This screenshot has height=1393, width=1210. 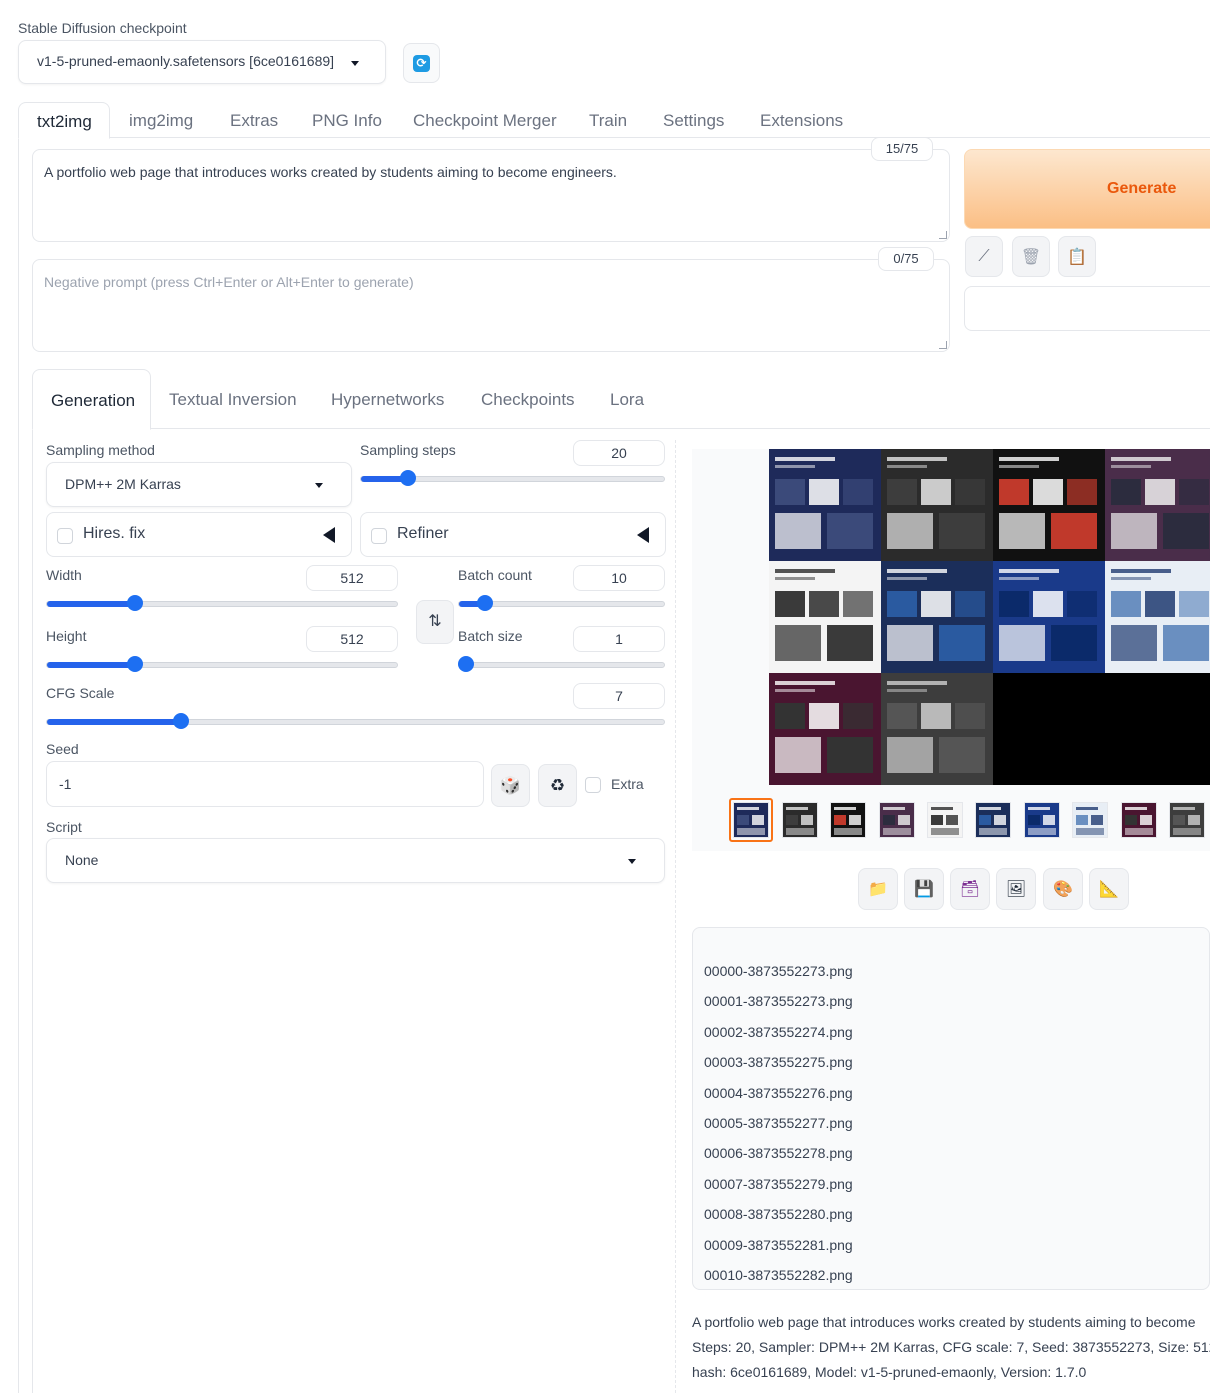 I want to click on sampling-method-label: Sampling method, so click(x=100, y=450).